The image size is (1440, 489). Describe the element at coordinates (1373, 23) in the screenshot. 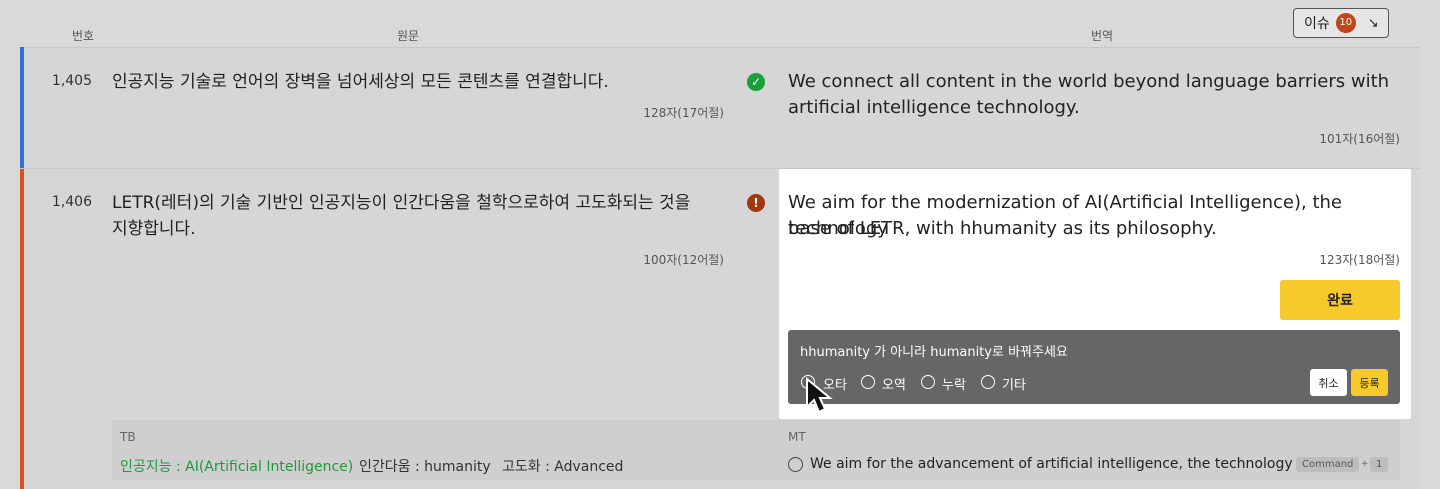

I see `expand-arrow-icon: ↘` at that location.